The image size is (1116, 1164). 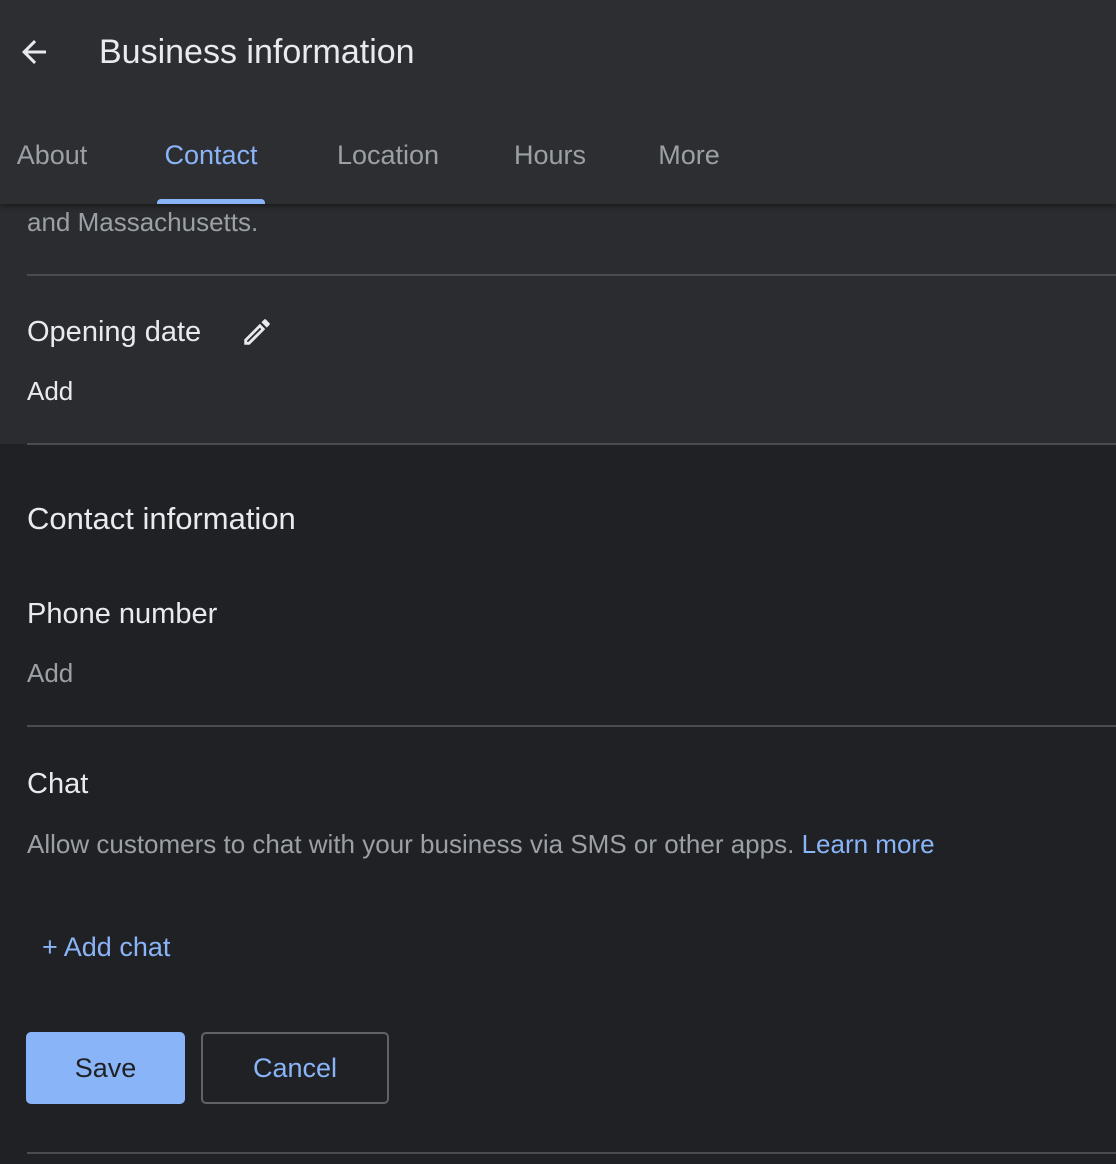 I want to click on description-text: and Massachusetts., so click(x=143, y=222).